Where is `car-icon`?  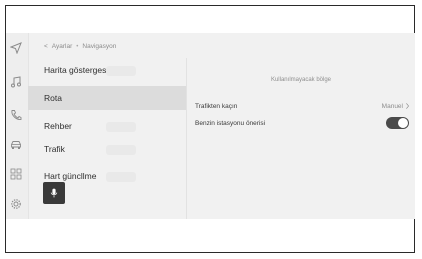 car-icon is located at coordinates (16, 145).